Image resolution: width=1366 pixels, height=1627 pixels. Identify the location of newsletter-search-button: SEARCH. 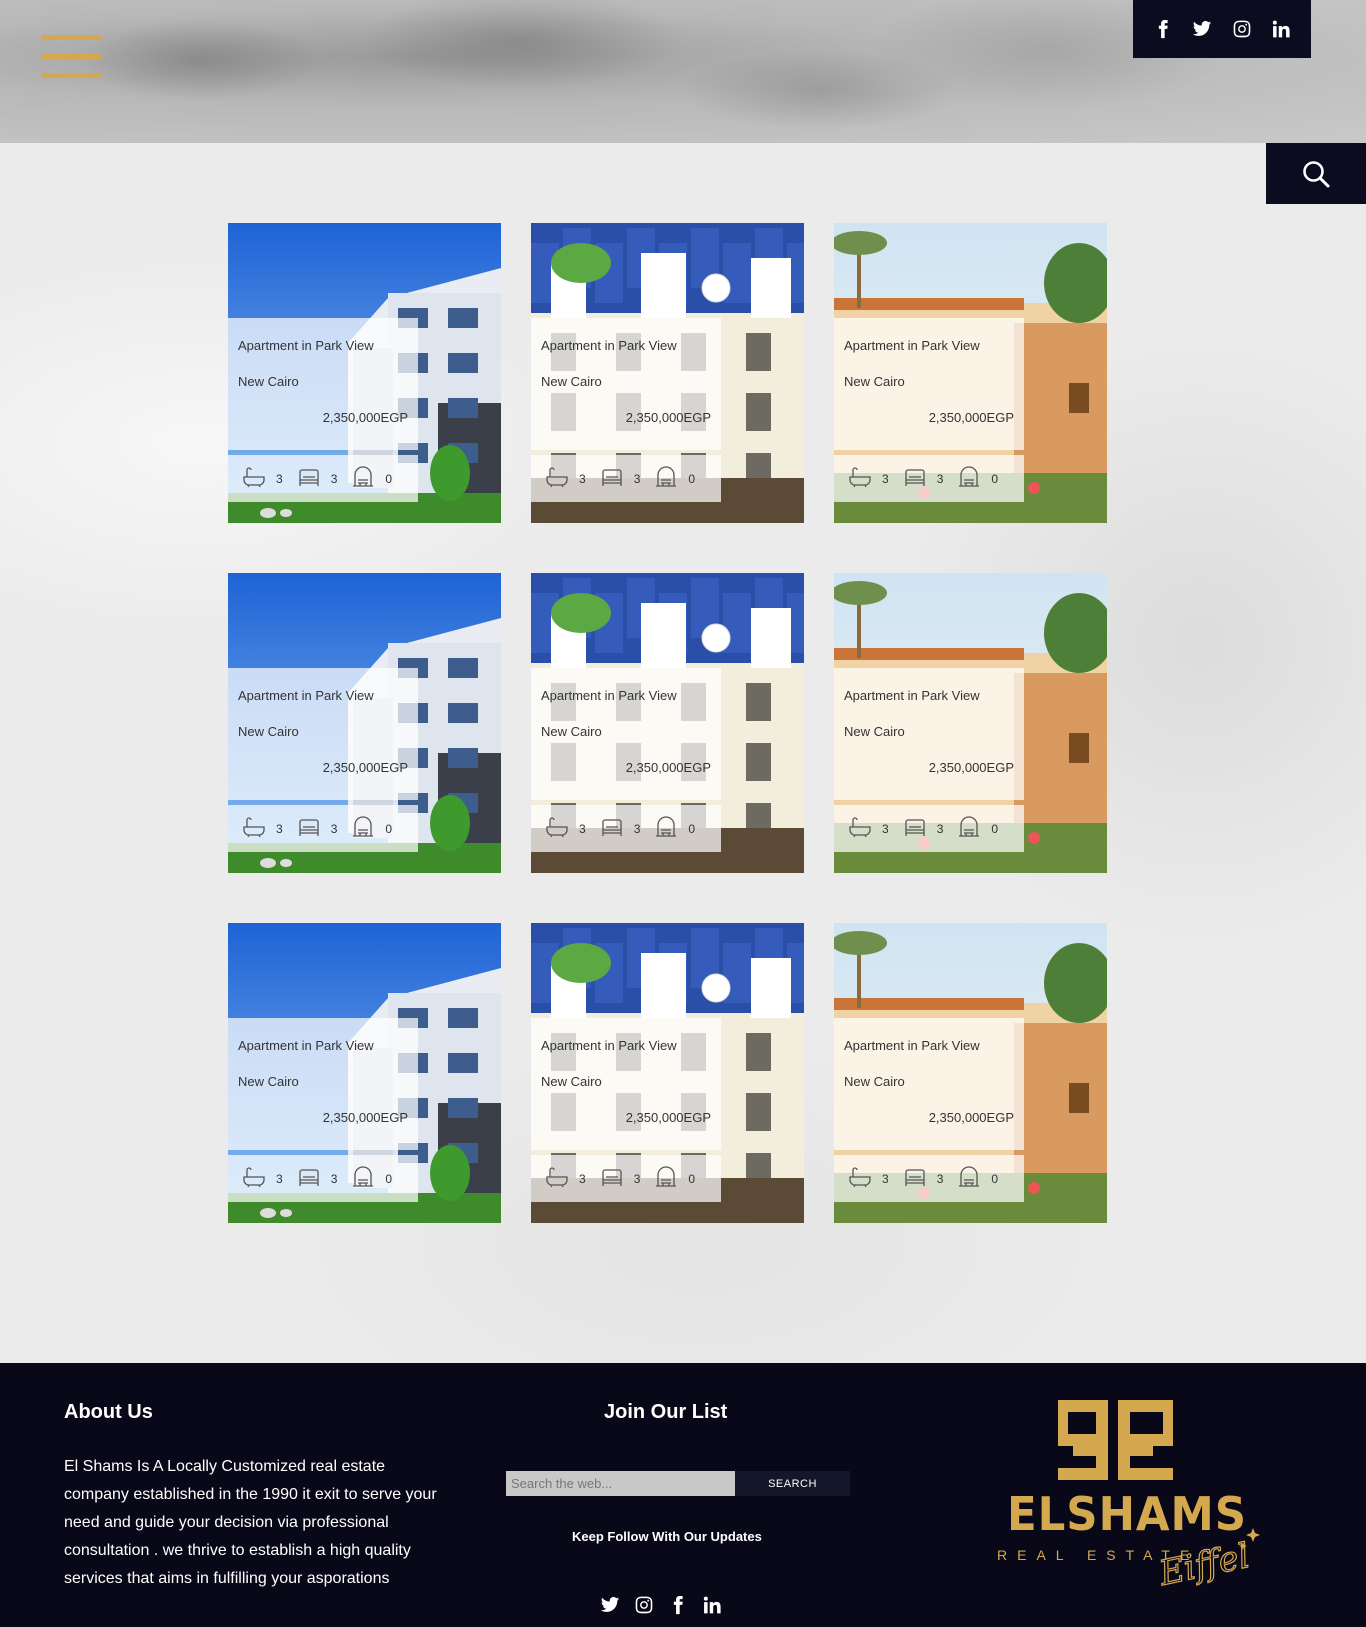
(792, 1483).